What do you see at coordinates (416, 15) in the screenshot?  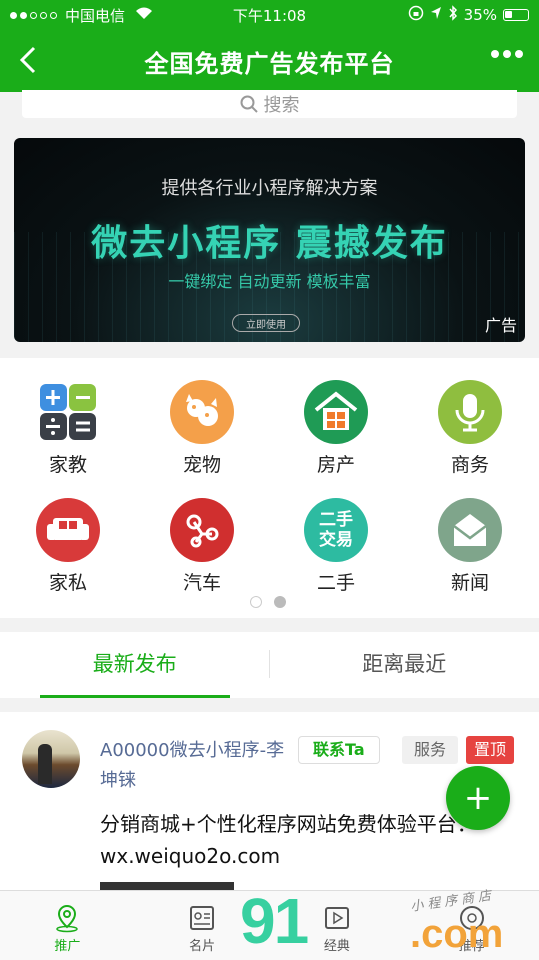 I see `rotation-lock-icon` at bounding box center [416, 15].